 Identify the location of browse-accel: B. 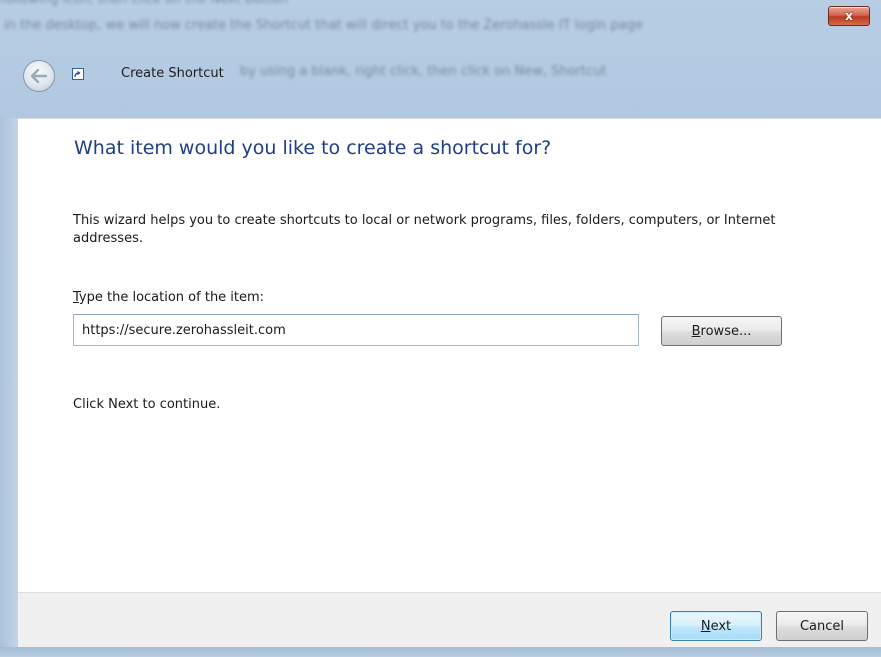
(696, 331).